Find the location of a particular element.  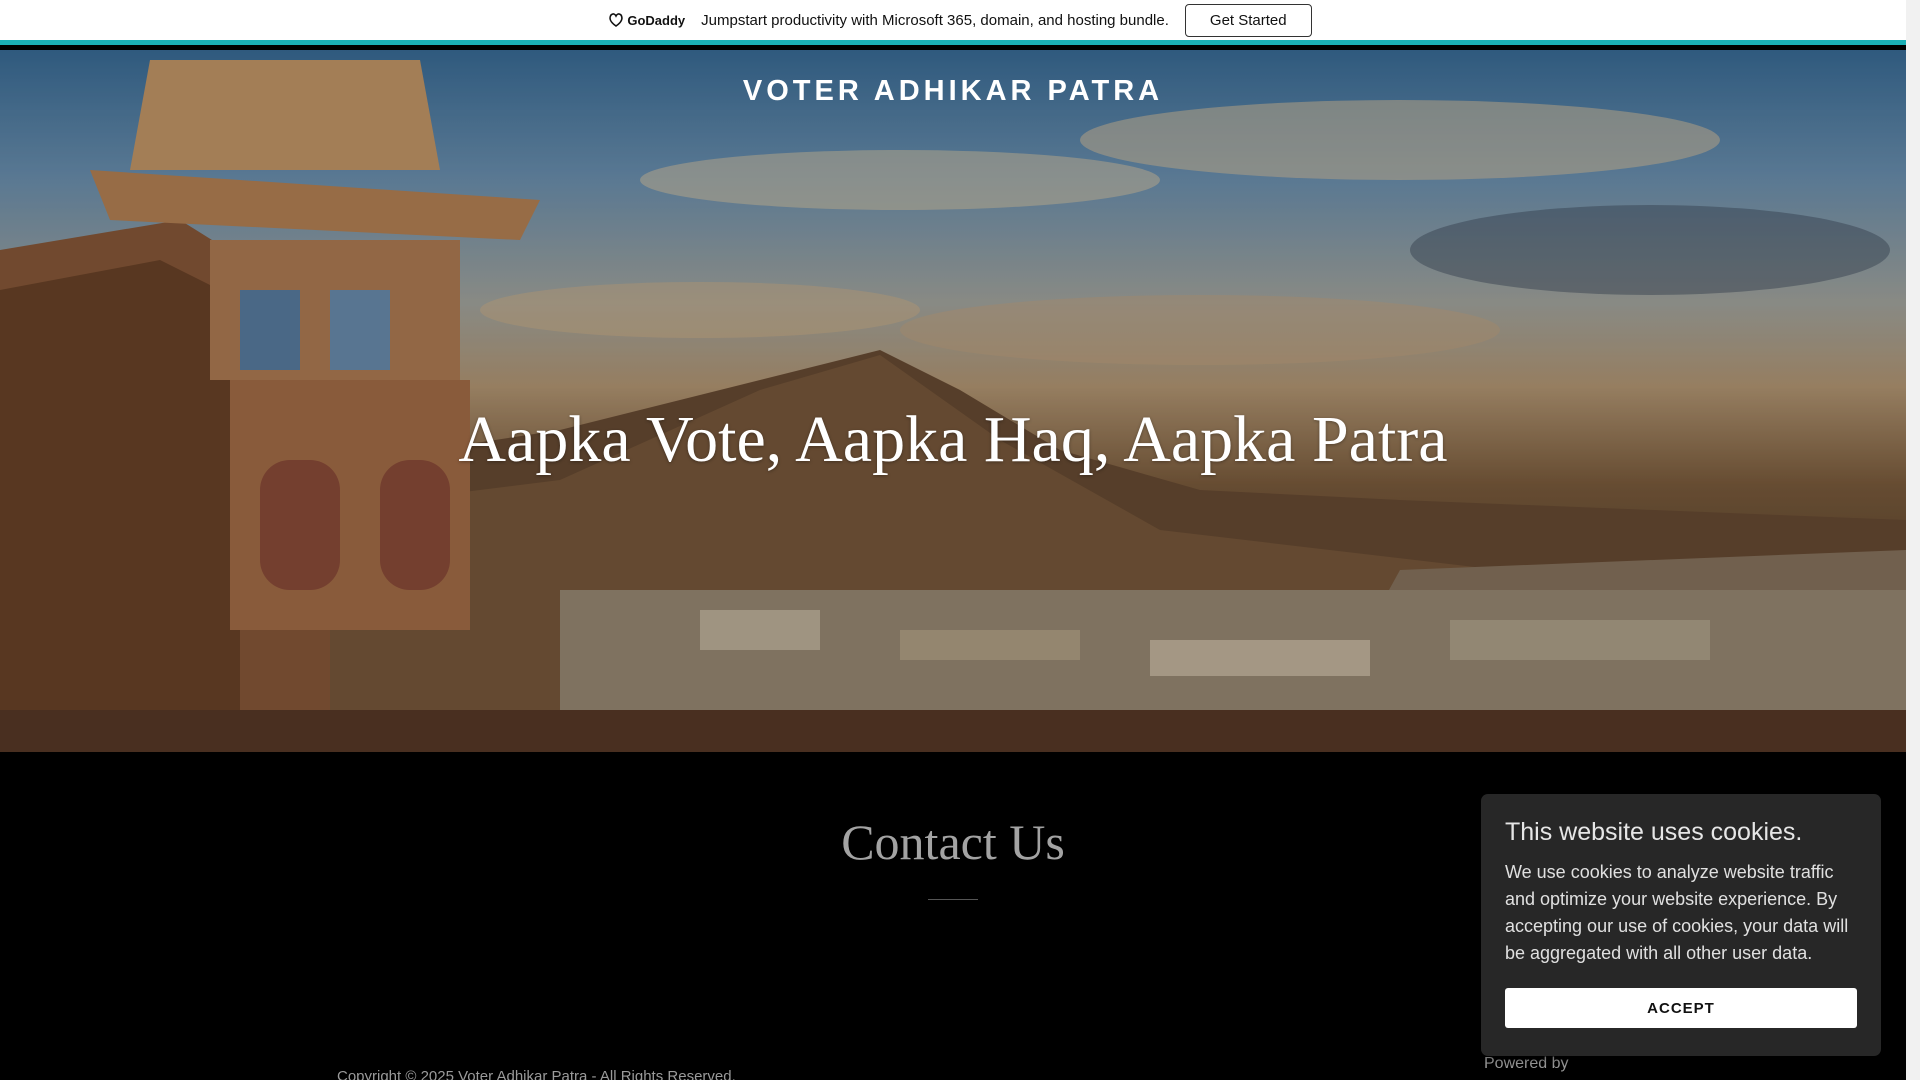

cookie-title: This website uses cookies. is located at coordinates (1654, 832).